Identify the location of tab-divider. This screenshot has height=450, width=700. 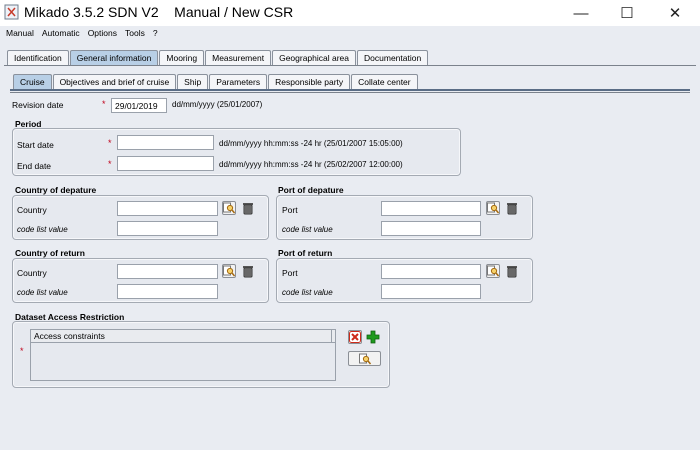
(350, 65).